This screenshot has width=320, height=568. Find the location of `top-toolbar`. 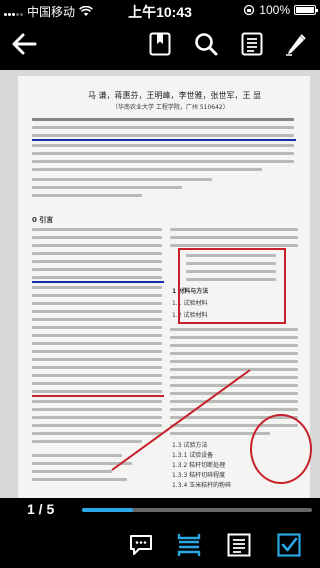

top-toolbar is located at coordinates (160, 45).